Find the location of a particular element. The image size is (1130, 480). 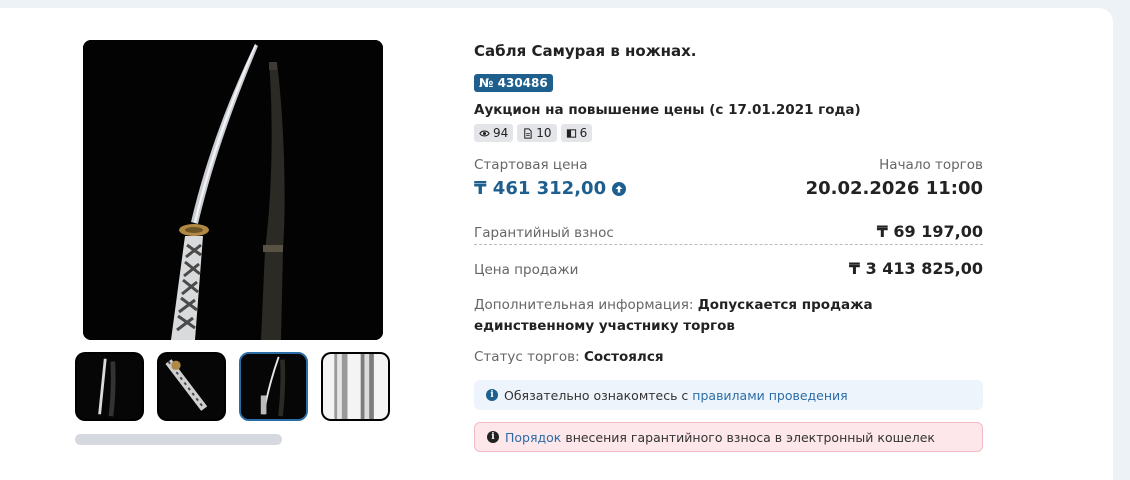

auction-status: Статус торгов: Состоялся is located at coordinates (569, 357).